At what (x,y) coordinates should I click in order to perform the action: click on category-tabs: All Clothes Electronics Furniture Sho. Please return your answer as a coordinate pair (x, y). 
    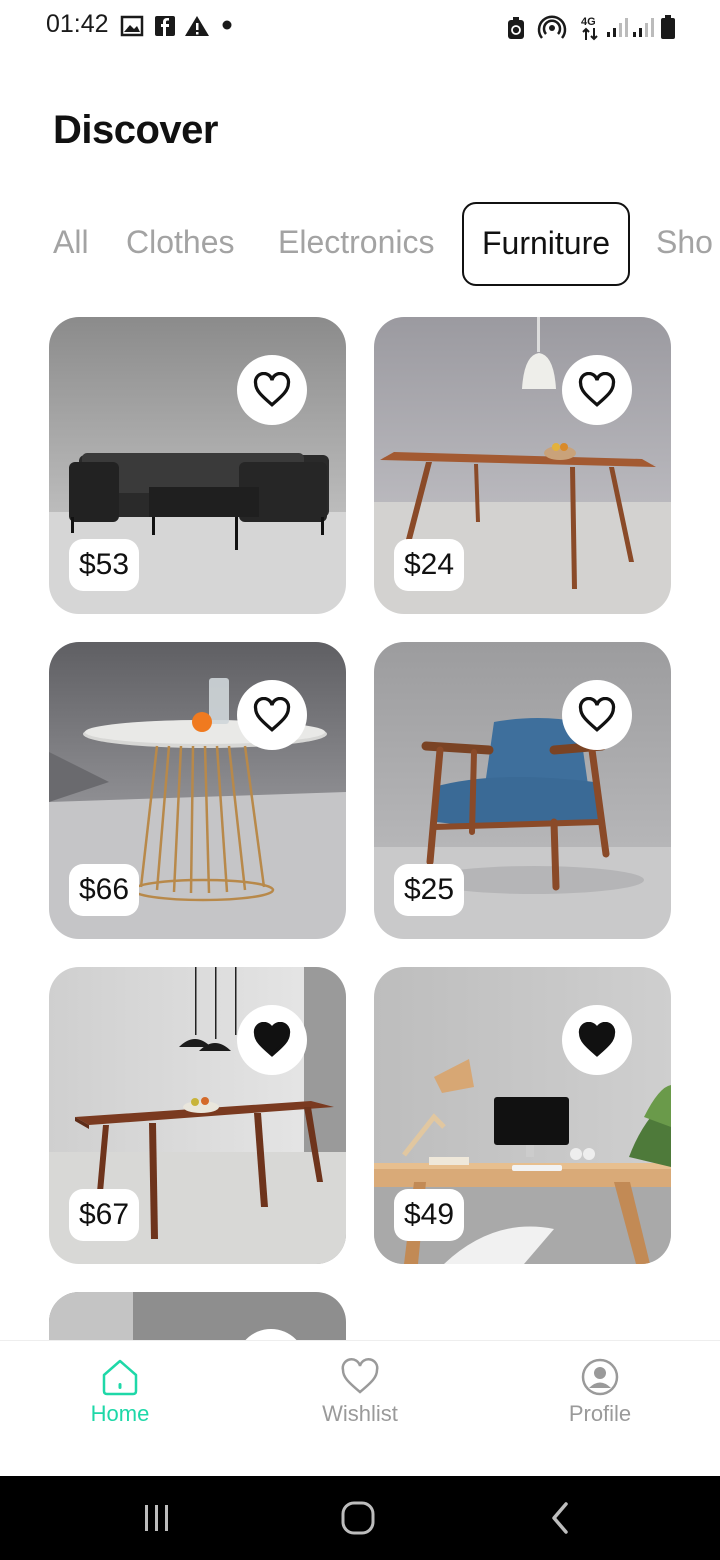
    Looking at the image, I should click on (360, 244).